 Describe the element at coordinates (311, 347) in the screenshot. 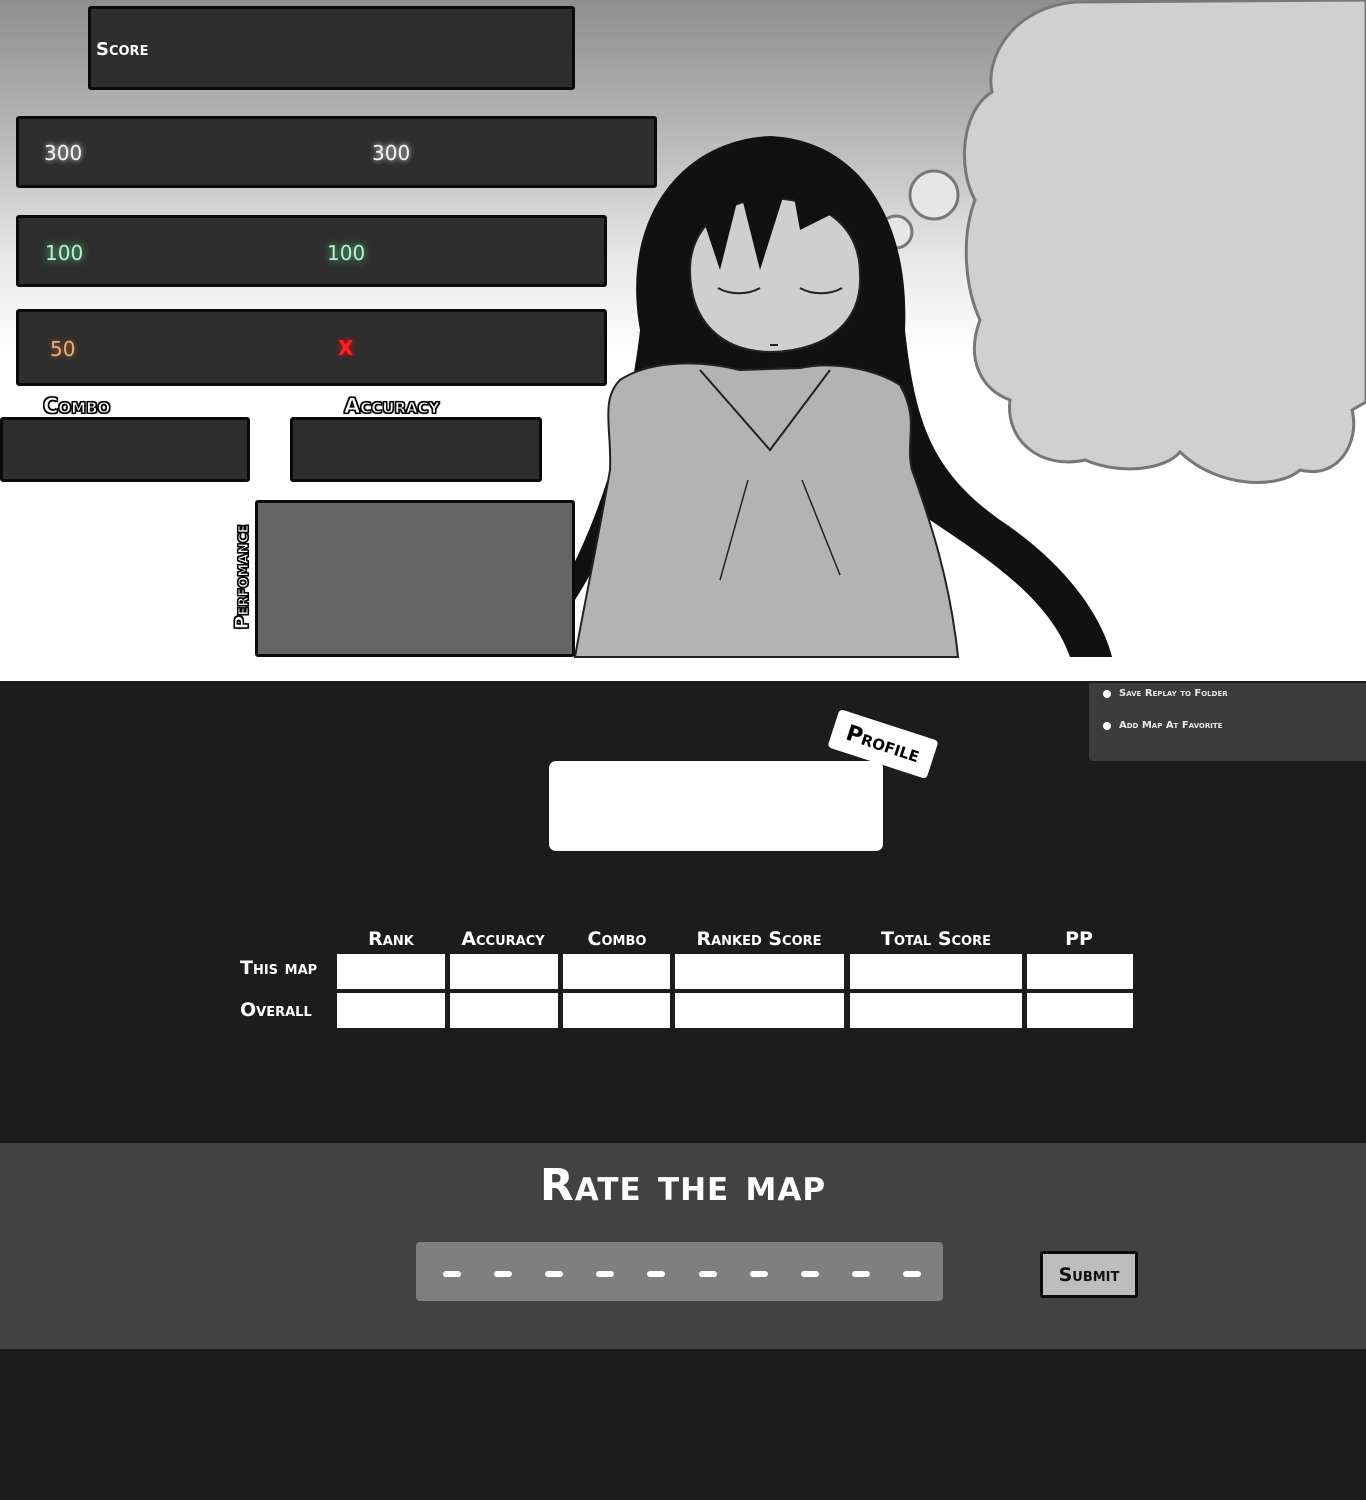

I see `hit-50-row: 50 X` at that location.